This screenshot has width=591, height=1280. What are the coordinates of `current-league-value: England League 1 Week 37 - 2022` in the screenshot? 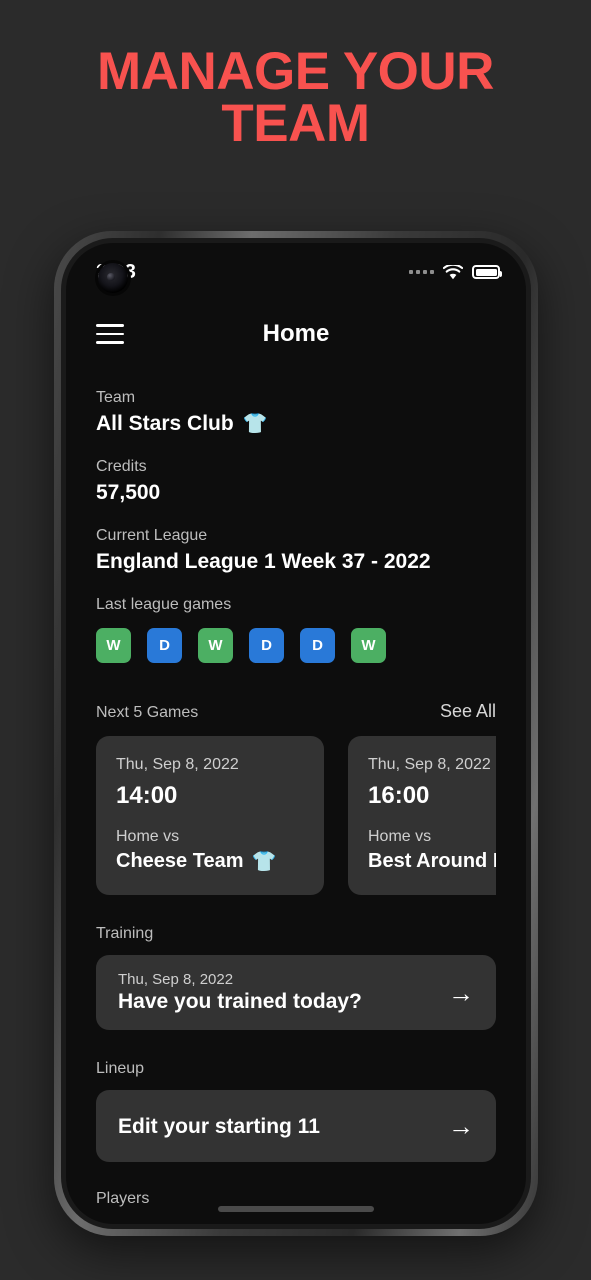 It's located at (263, 561).